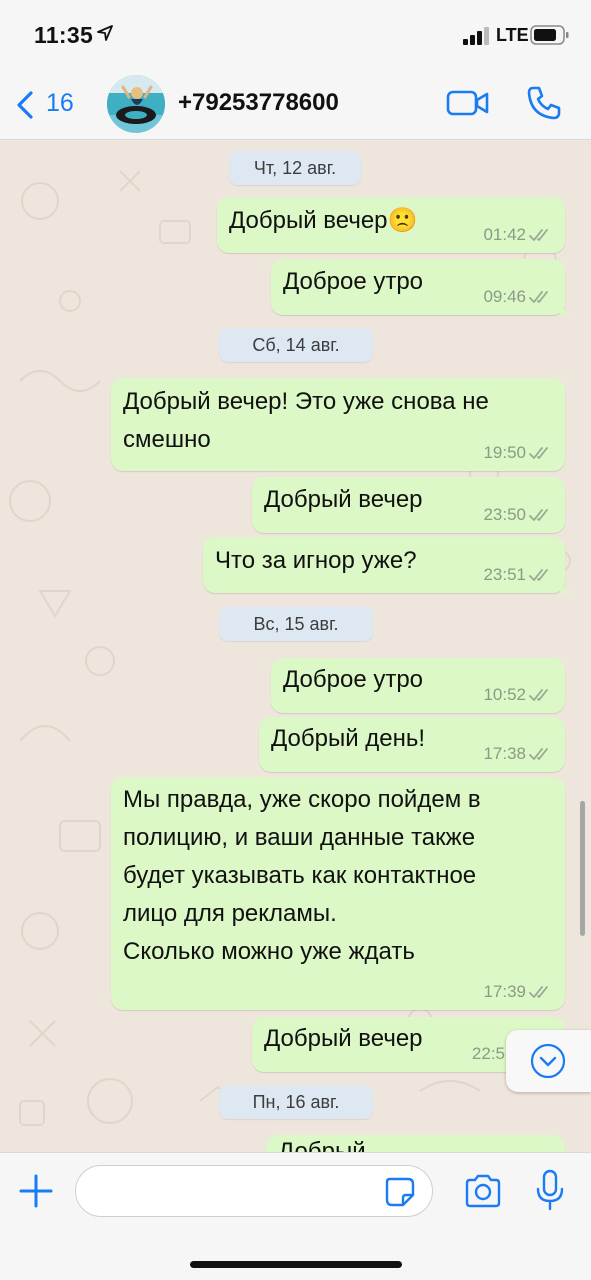 Image resolution: width=591 pixels, height=1280 pixels. I want to click on microphone-icon, so click(550, 1190).